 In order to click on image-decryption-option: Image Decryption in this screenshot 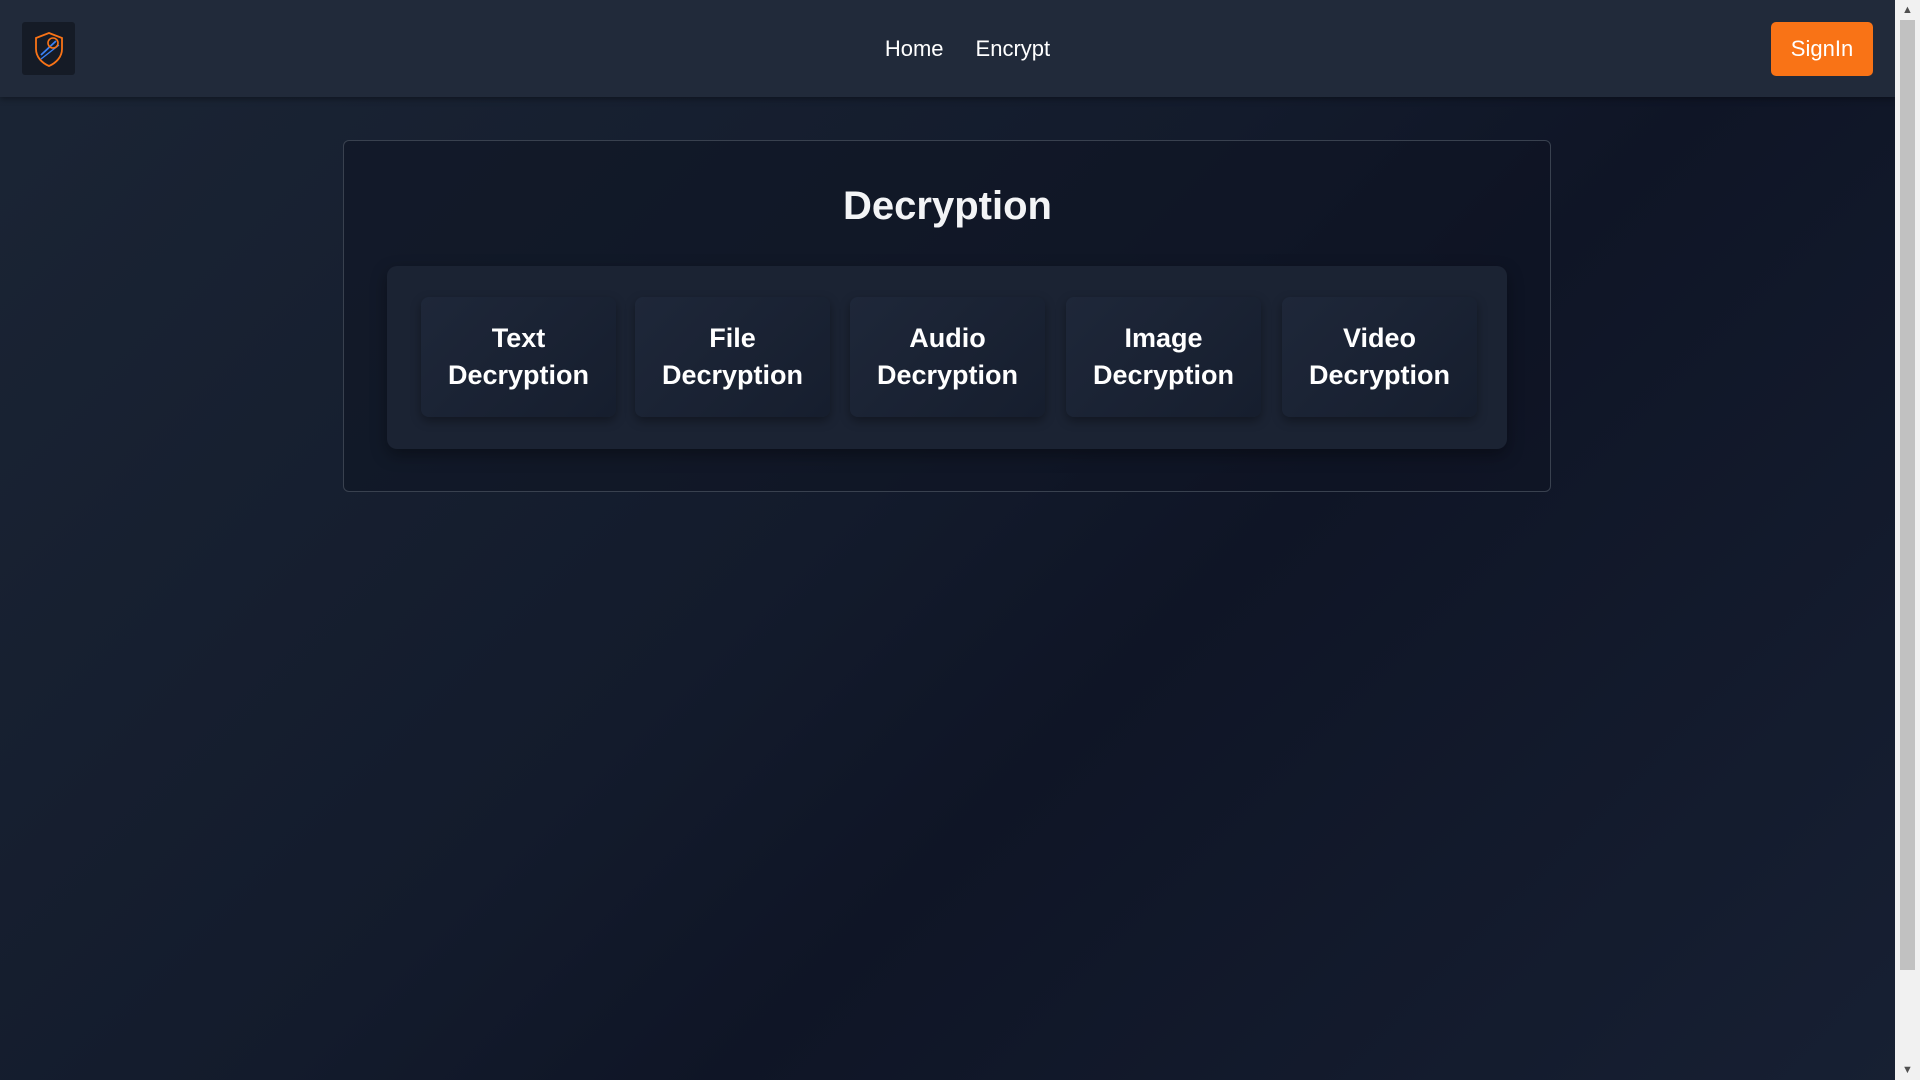, I will do `click(1163, 357)`.